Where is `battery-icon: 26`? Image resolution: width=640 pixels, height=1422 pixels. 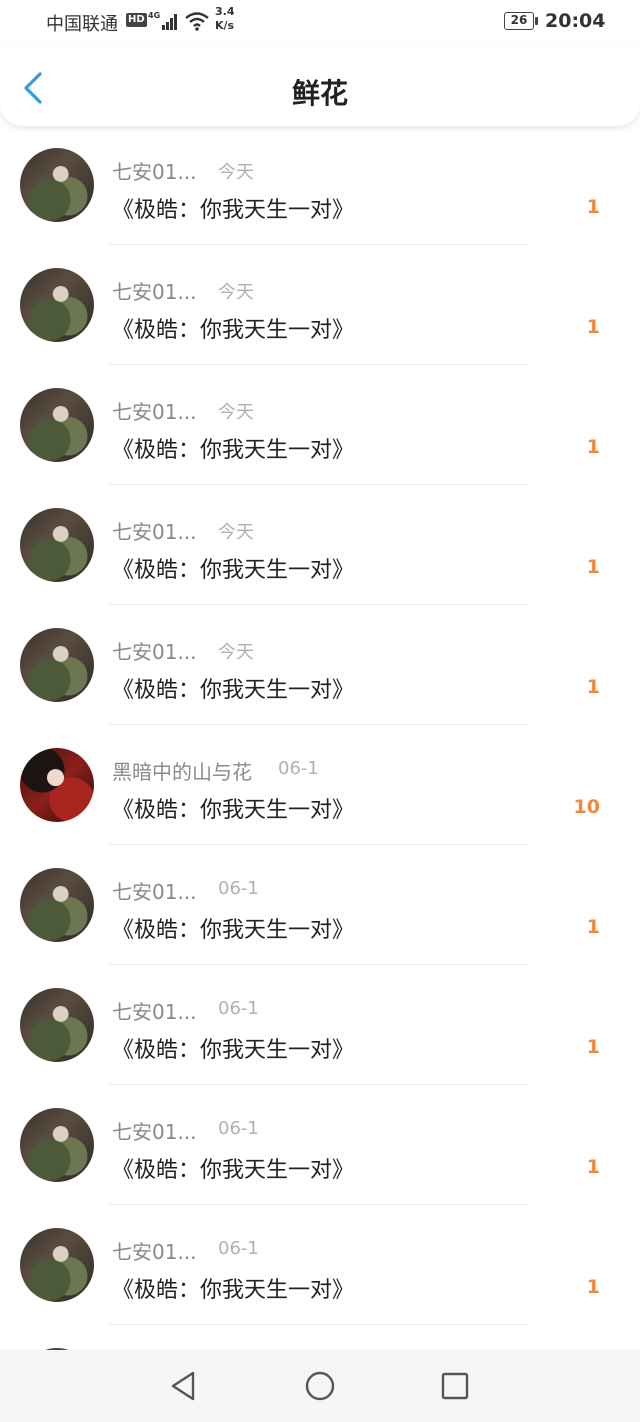
battery-icon: 26 is located at coordinates (519, 21).